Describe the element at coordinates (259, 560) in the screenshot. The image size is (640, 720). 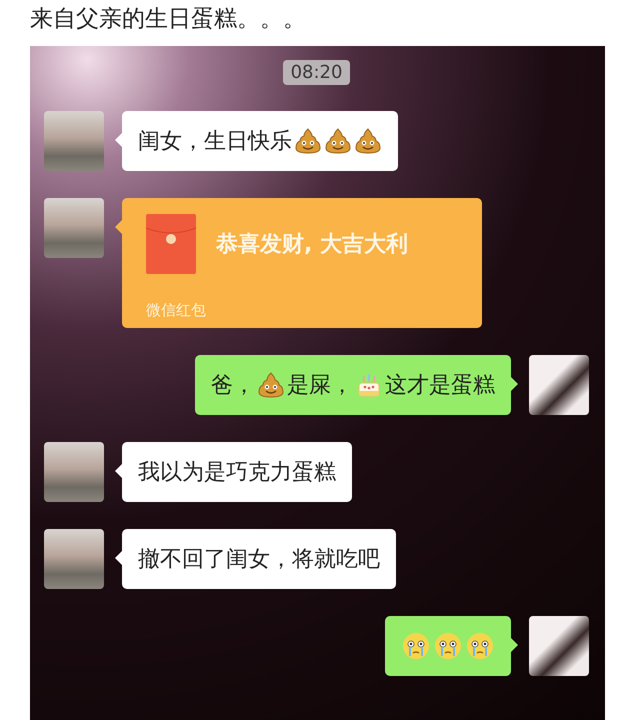
I see `message-text: 撤不回了闺女，将就吃吧` at that location.